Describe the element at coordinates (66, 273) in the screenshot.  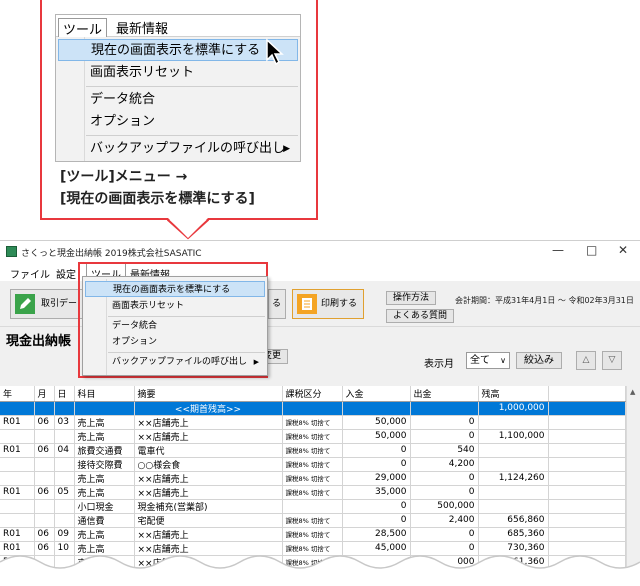
I see `menu-settings: 設定` at that location.